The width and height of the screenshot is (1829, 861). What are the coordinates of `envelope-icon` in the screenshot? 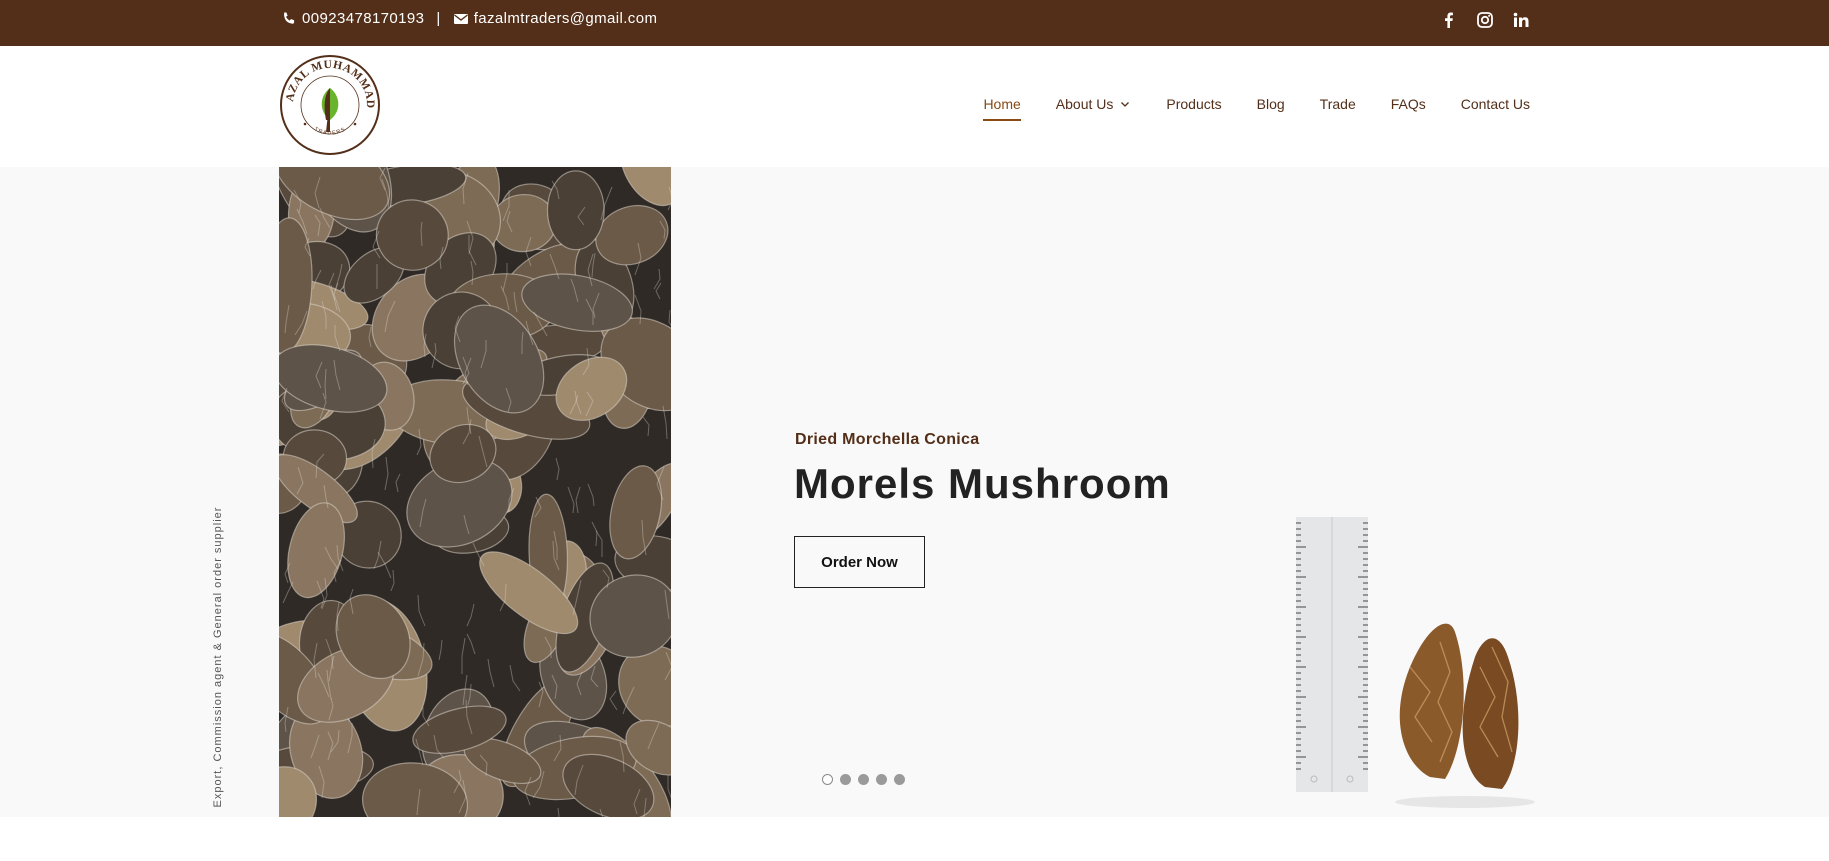 It's located at (461, 19).